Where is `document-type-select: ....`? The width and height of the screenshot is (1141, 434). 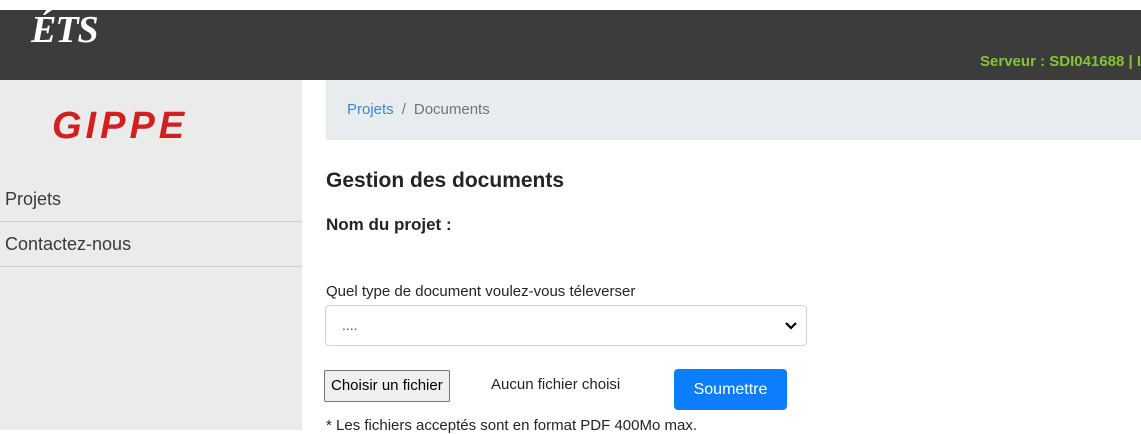 document-type-select: .... is located at coordinates (566, 325).